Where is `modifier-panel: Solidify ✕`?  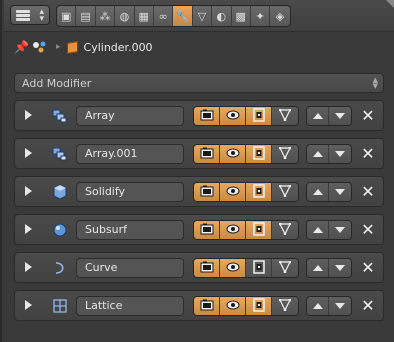 modifier-panel: Solidify ✕ is located at coordinates (199, 191).